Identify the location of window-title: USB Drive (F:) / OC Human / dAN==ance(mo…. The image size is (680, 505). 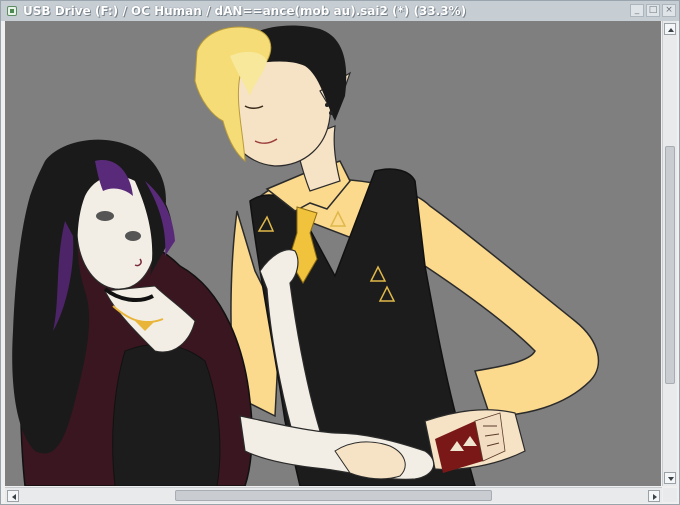
(245, 11).